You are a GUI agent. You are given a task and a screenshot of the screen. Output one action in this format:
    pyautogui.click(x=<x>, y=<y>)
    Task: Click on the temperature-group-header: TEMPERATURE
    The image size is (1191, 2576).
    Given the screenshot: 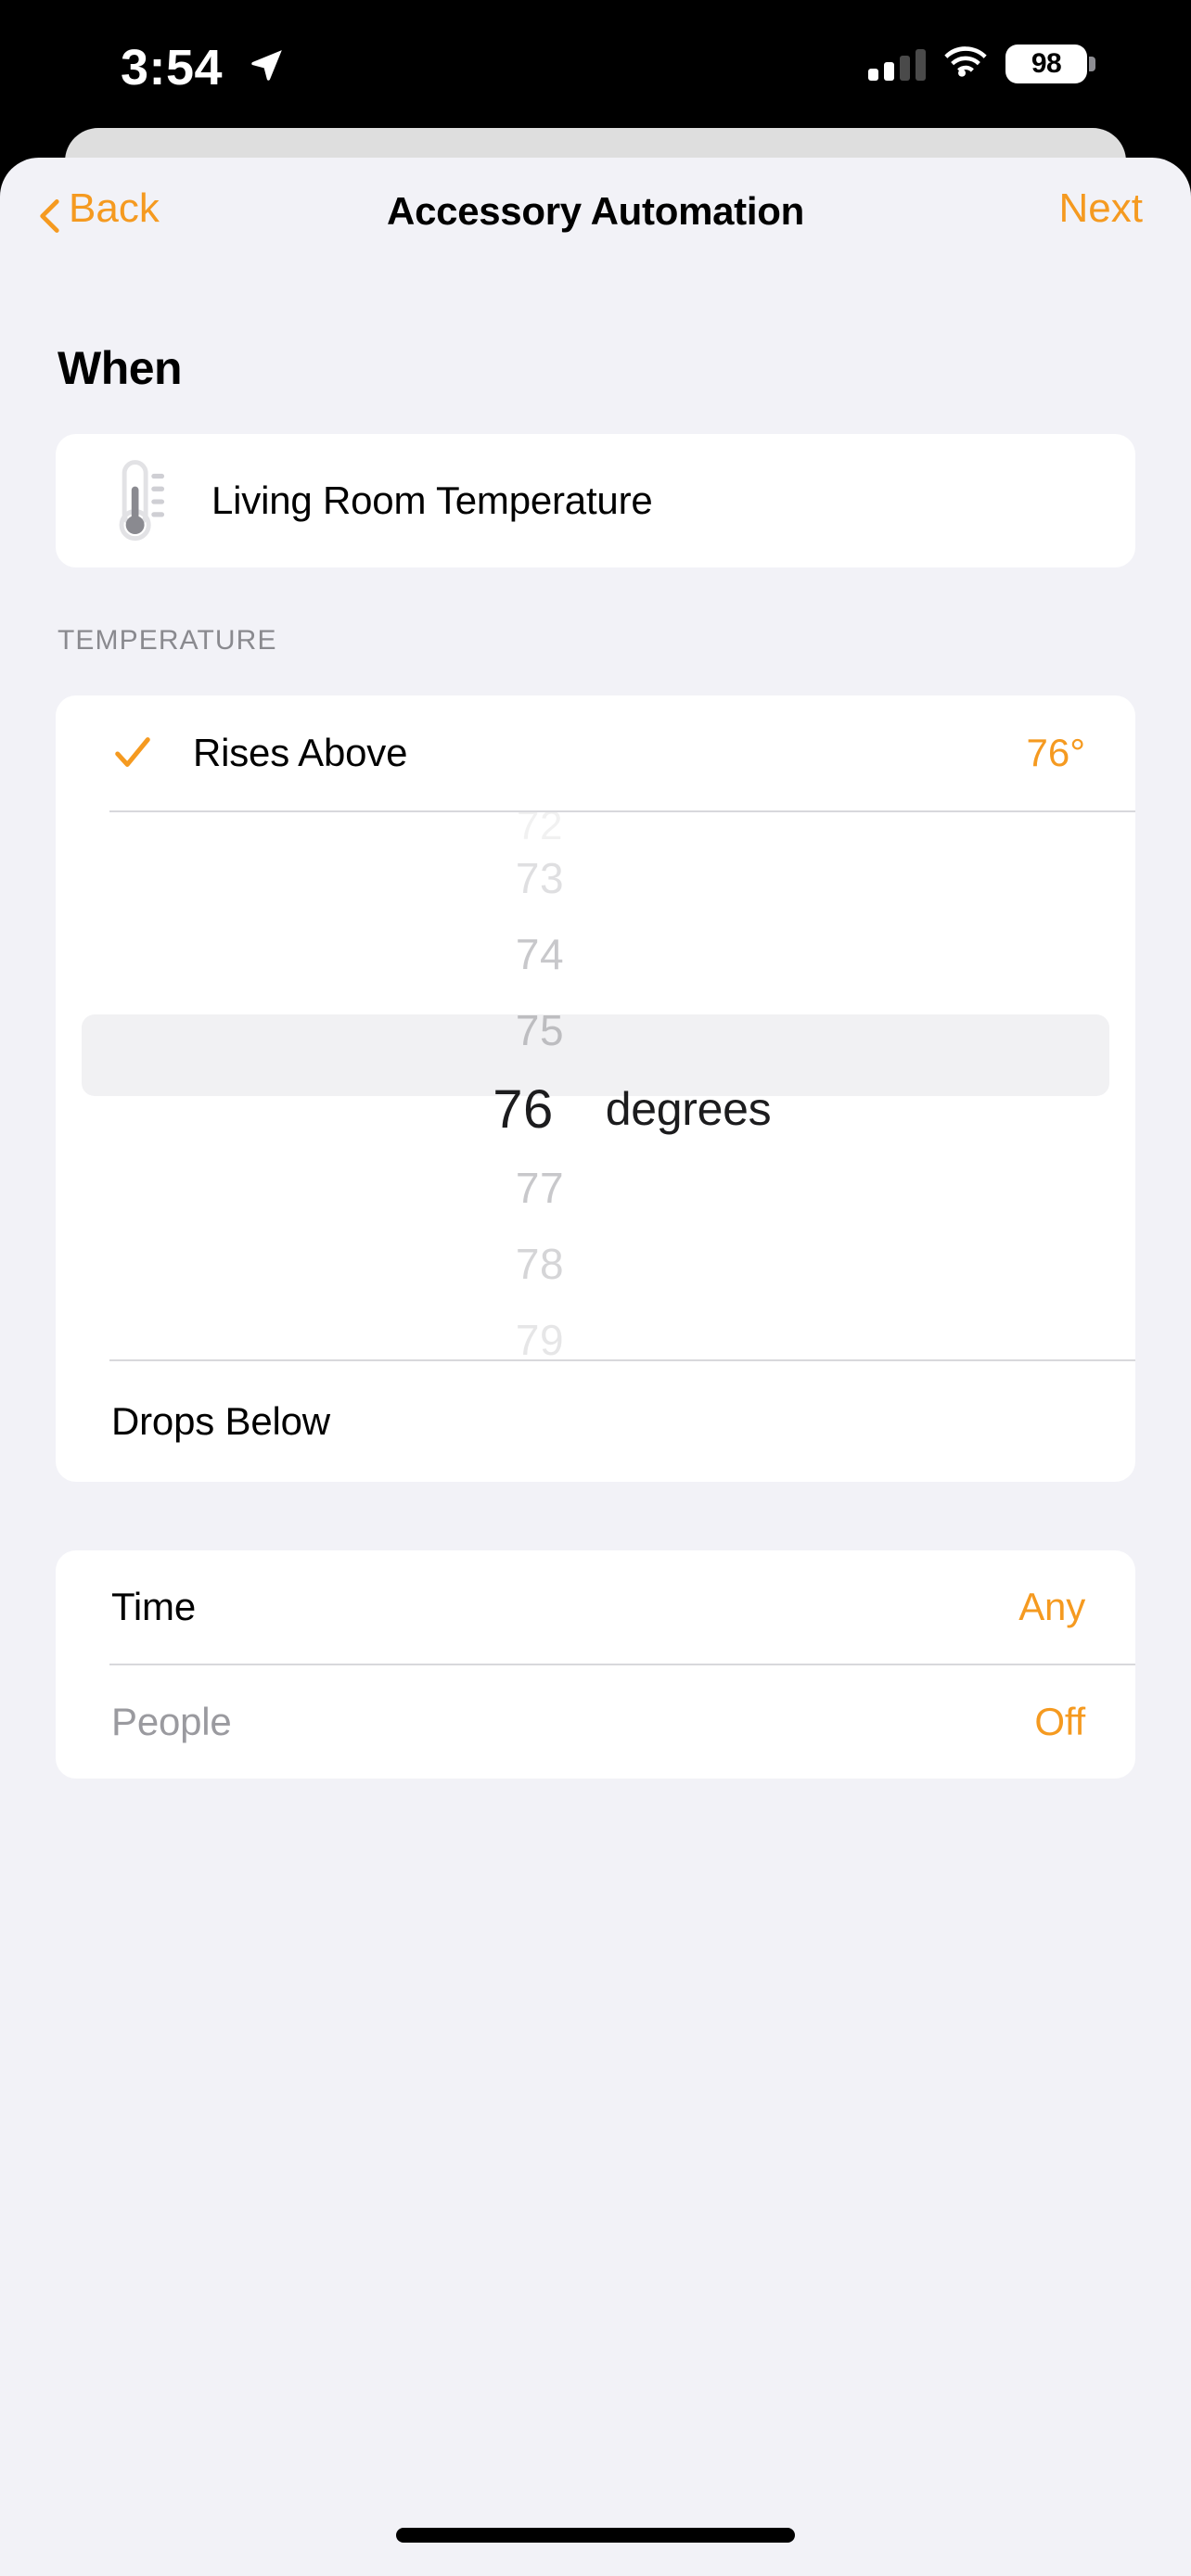 What is the action you would take?
    pyautogui.click(x=167, y=640)
    